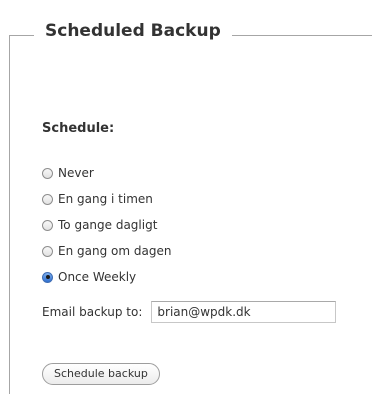 Image resolution: width=372 pixels, height=394 pixels. What do you see at coordinates (76, 173) in the screenshot?
I see `schedule-option-label: Never` at bounding box center [76, 173].